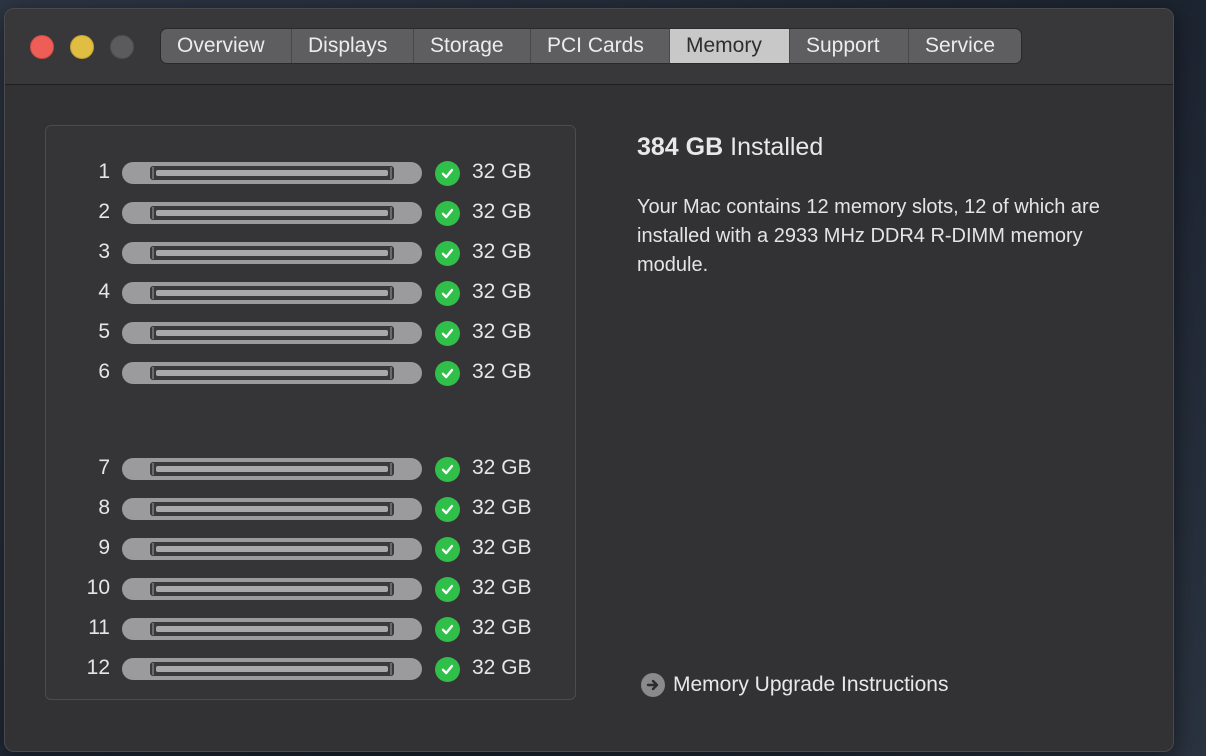  I want to click on memory-slot-number: 8, so click(104, 507).